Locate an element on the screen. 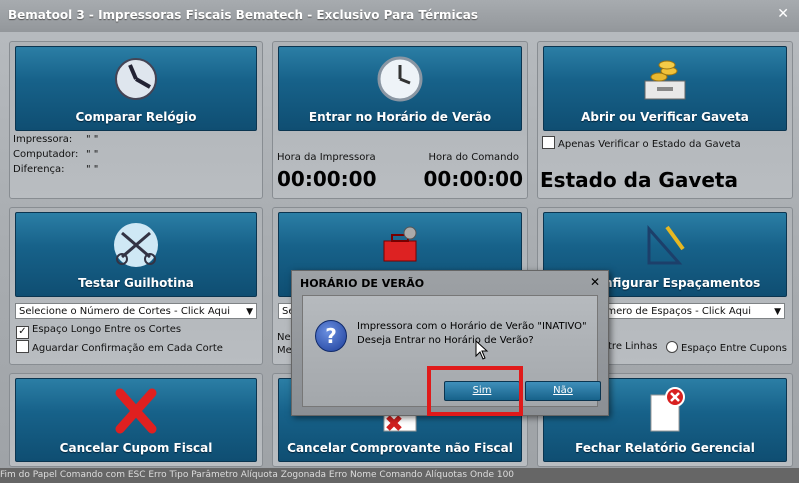 The width and height of the screenshot is (799, 483). fechar-relatorio-label: Fechar Relatório Gerencial is located at coordinates (665, 448).